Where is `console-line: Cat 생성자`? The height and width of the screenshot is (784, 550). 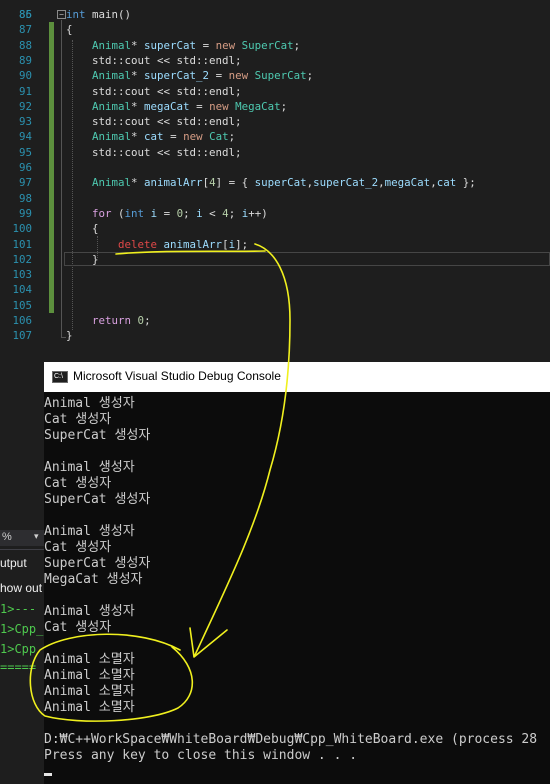
console-line: Cat 생성자 is located at coordinates (78, 419).